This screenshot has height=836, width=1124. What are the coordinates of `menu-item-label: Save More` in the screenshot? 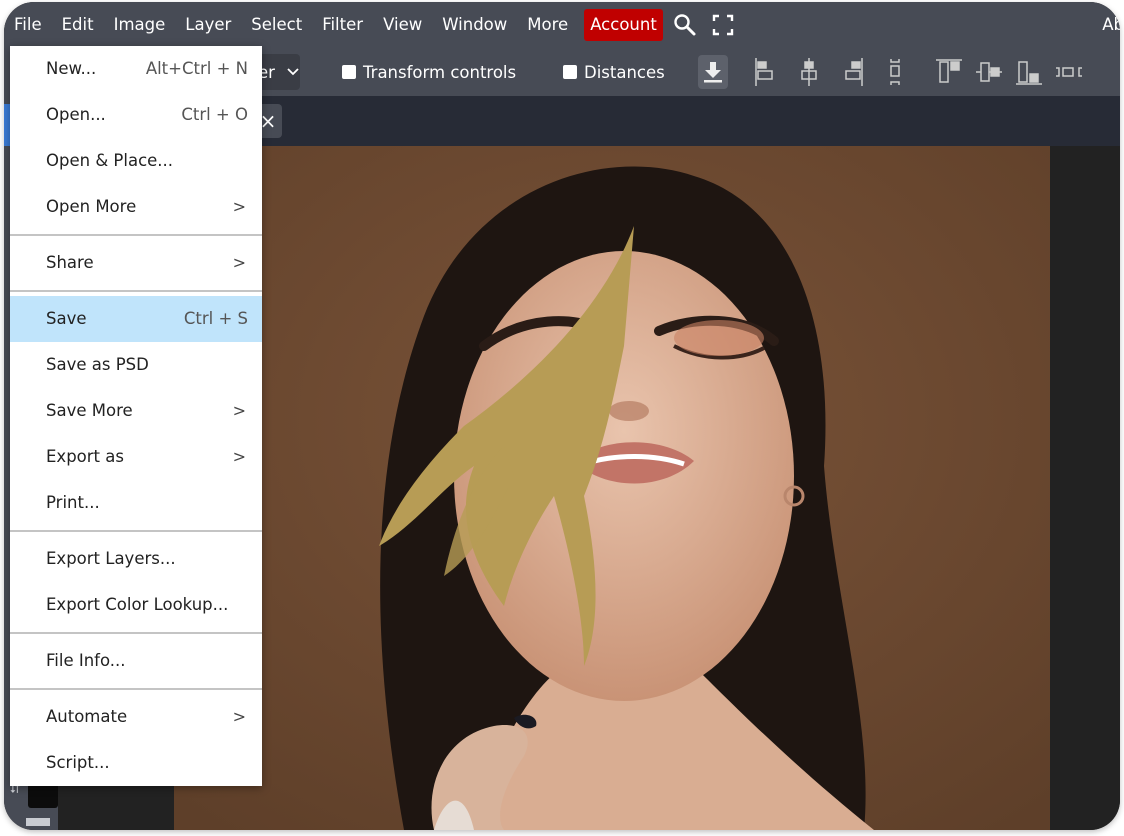 It's located at (89, 410).